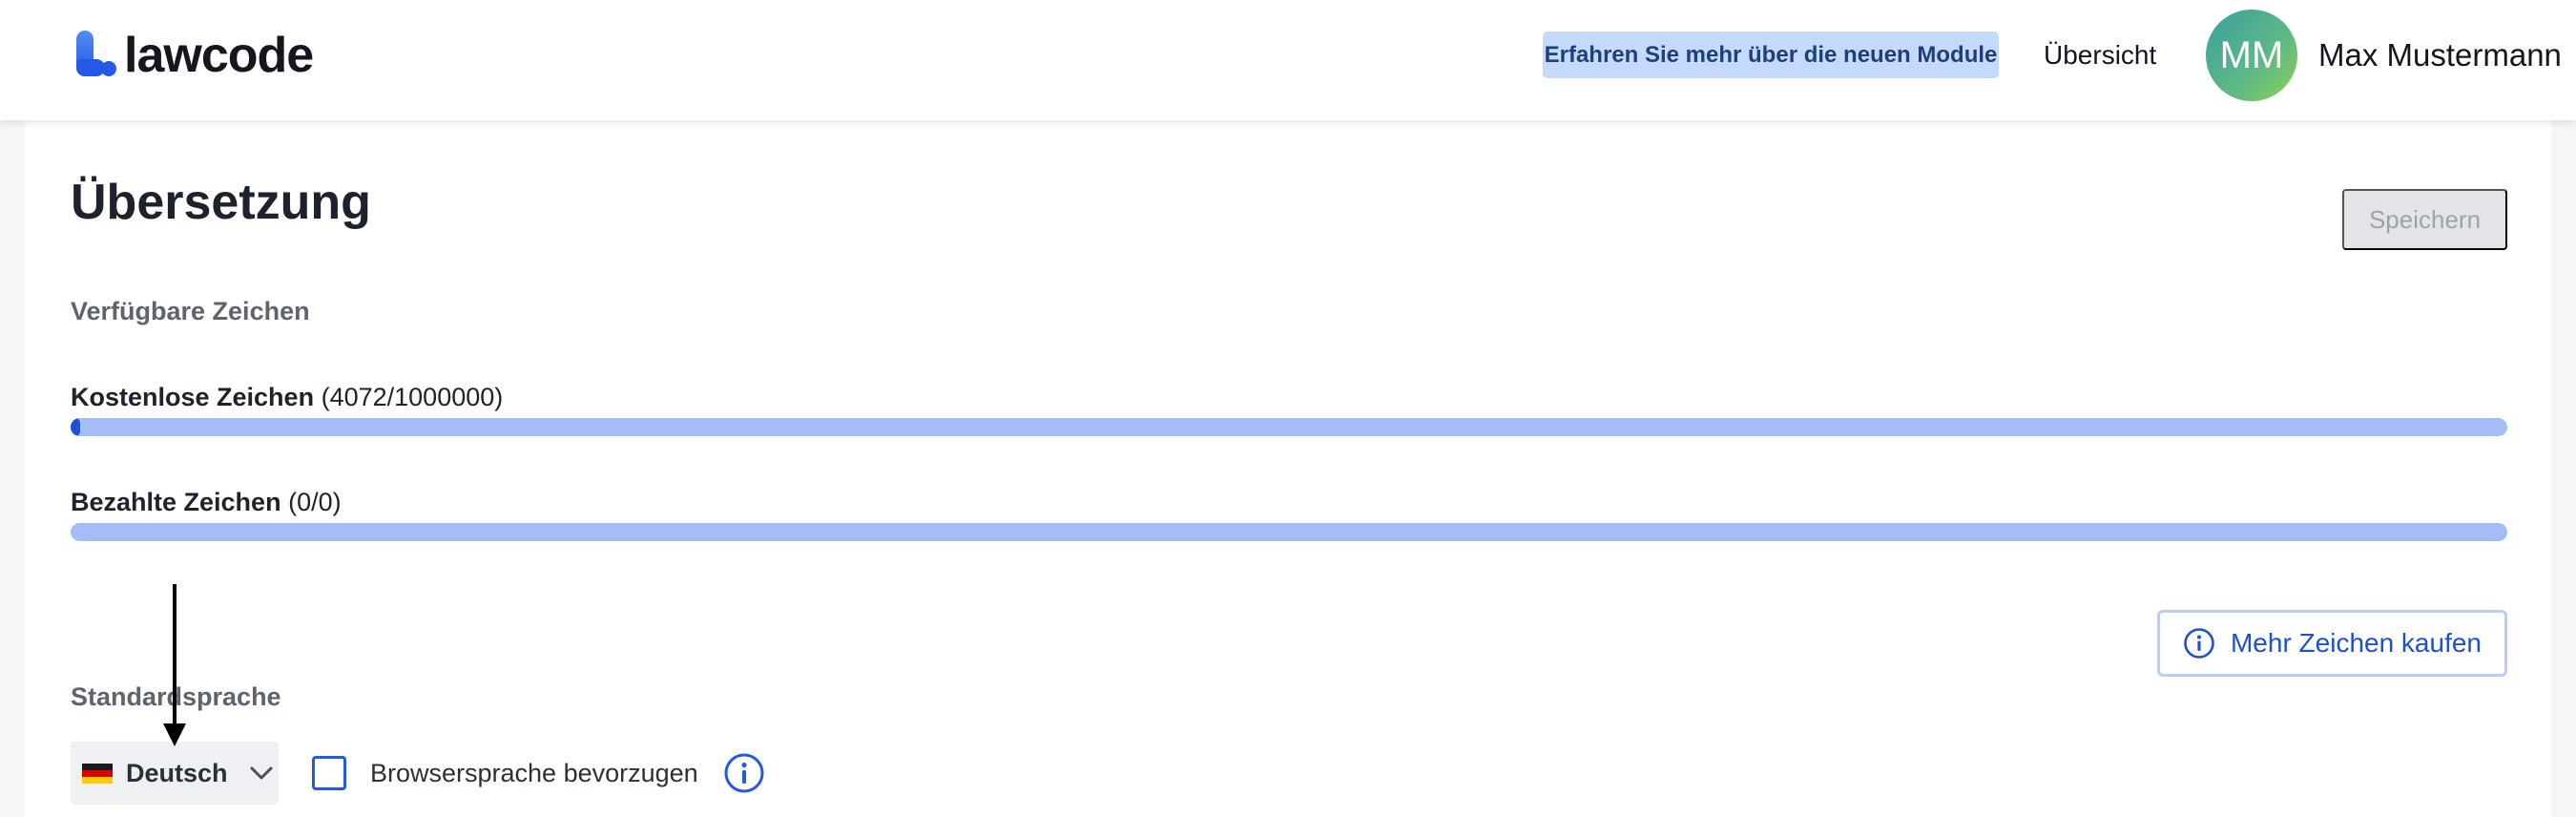  Describe the element at coordinates (2440, 55) in the screenshot. I see `user-name: Max Mustermann` at that location.